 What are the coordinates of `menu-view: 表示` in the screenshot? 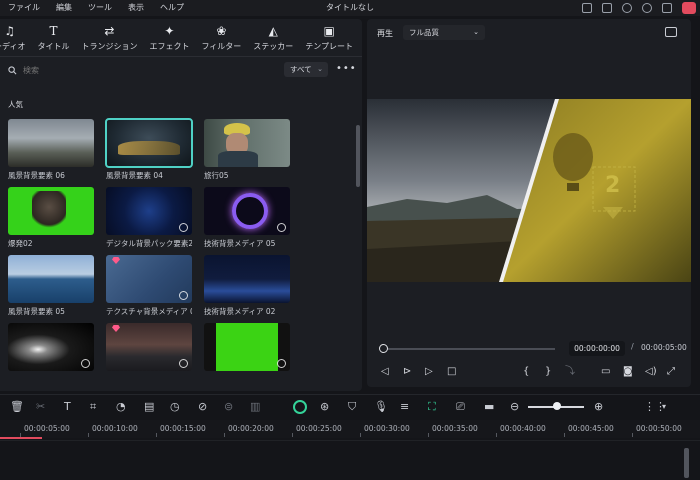 It's located at (136, 8).